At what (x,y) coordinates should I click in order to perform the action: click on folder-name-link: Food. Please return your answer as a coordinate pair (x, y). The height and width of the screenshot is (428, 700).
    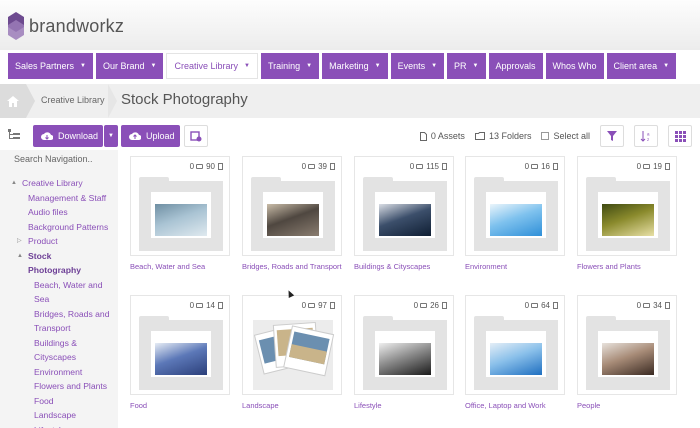
    Looking at the image, I should click on (138, 405).